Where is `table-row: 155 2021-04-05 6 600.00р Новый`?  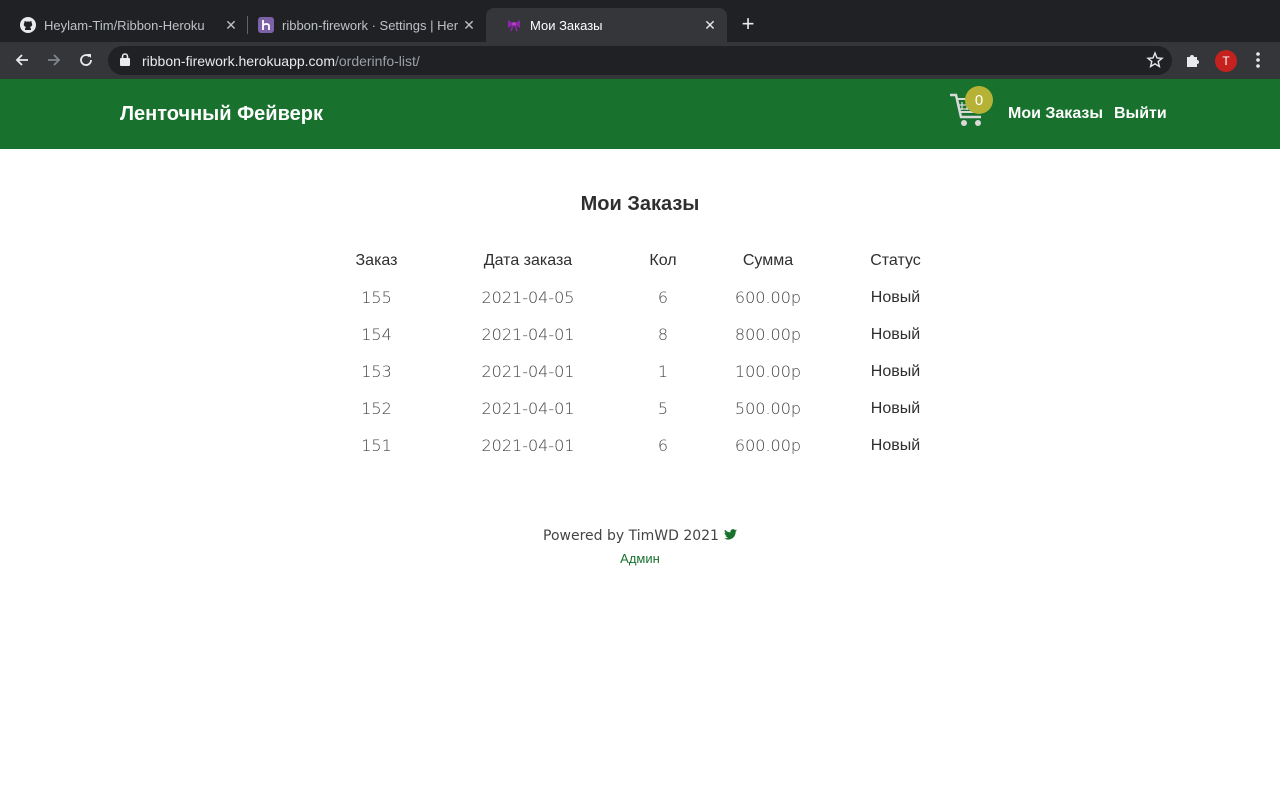 table-row: 155 2021-04-05 6 600.00р Новый is located at coordinates (639, 297).